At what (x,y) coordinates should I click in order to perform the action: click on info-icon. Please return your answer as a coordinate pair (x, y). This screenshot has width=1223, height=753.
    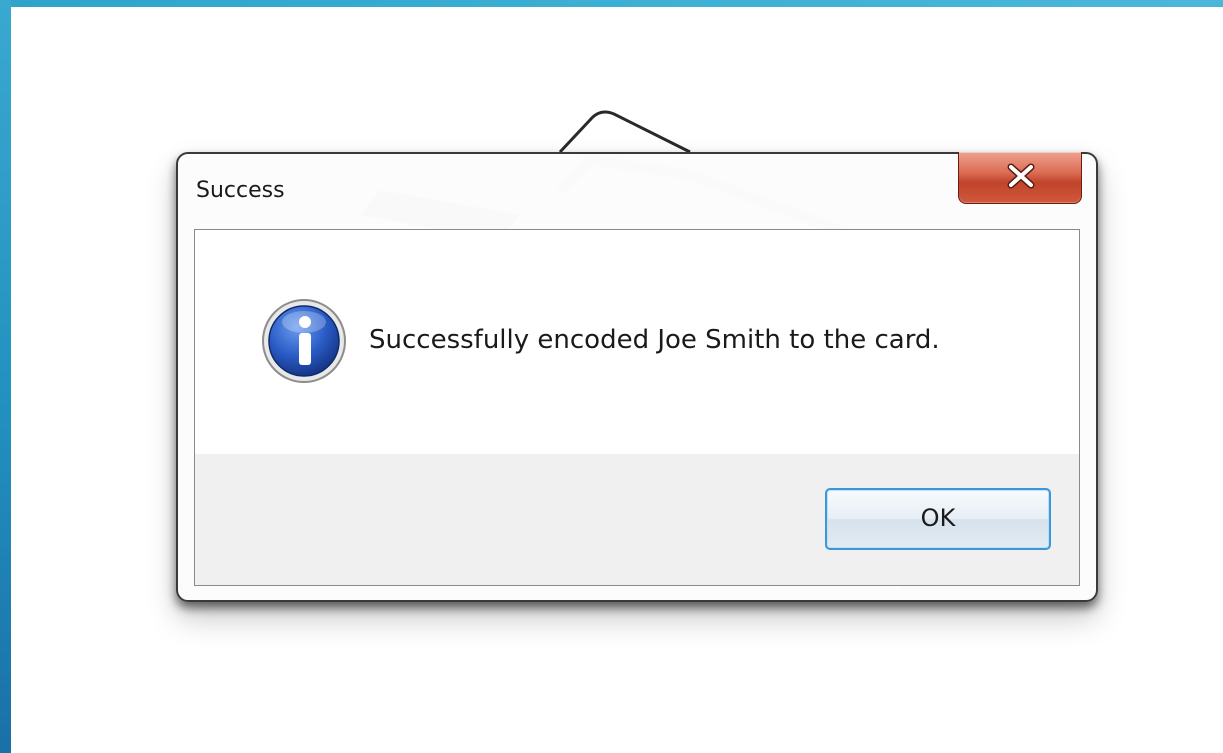
    Looking at the image, I should click on (304, 341).